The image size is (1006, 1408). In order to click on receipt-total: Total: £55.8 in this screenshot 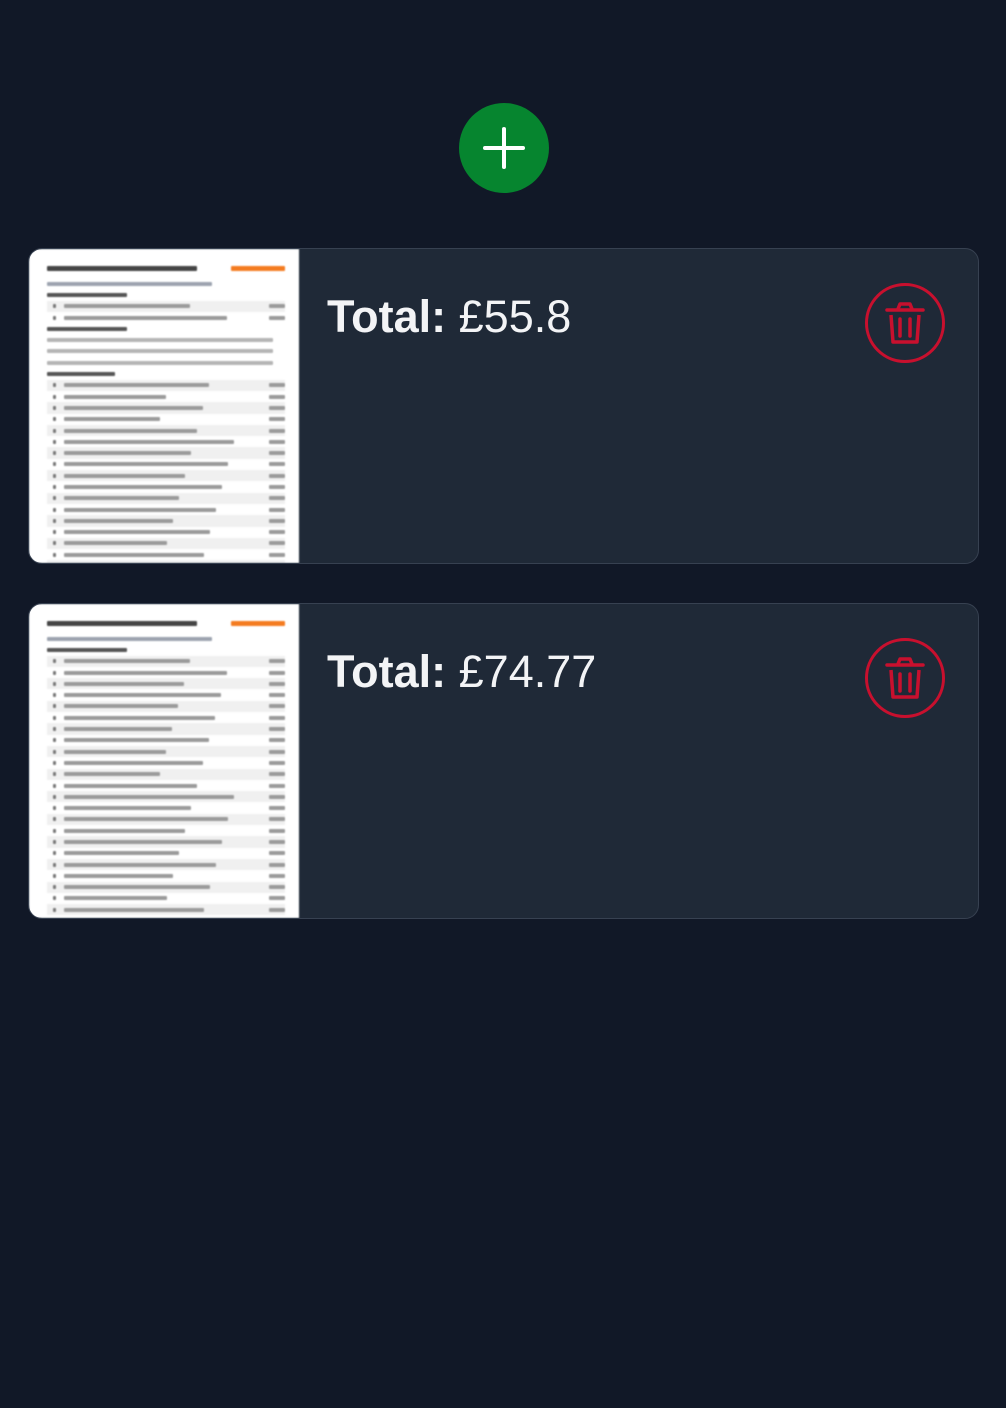, I will do `click(449, 317)`.